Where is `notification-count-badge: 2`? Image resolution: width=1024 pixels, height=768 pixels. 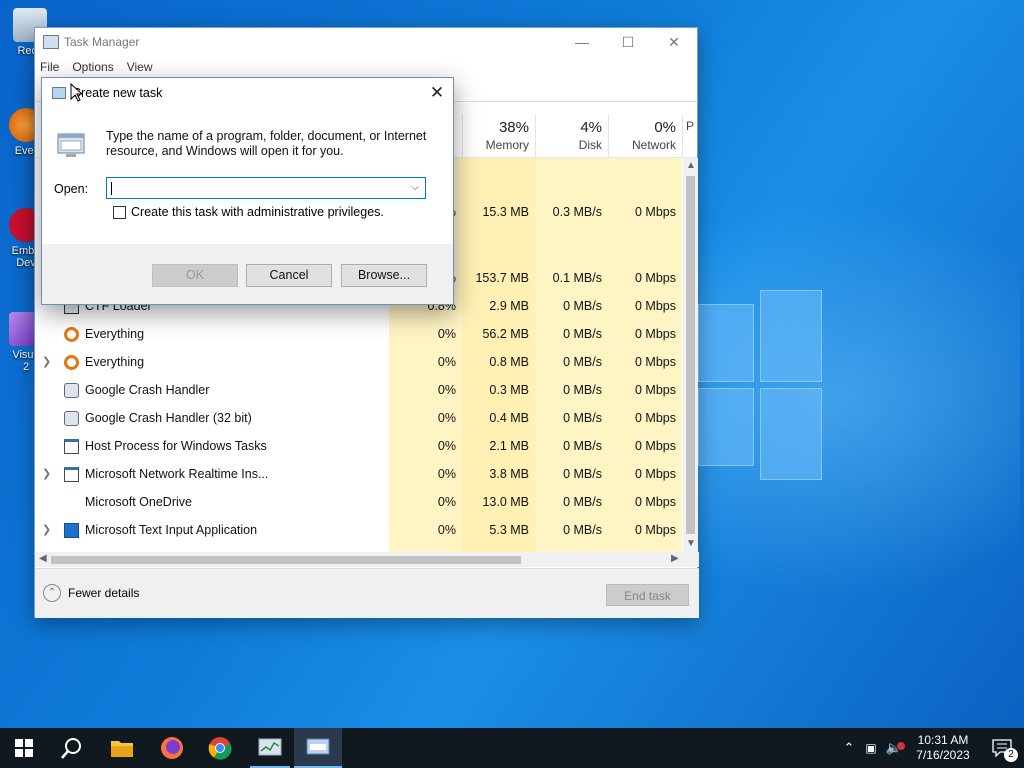 notification-count-badge: 2 is located at coordinates (1011, 755).